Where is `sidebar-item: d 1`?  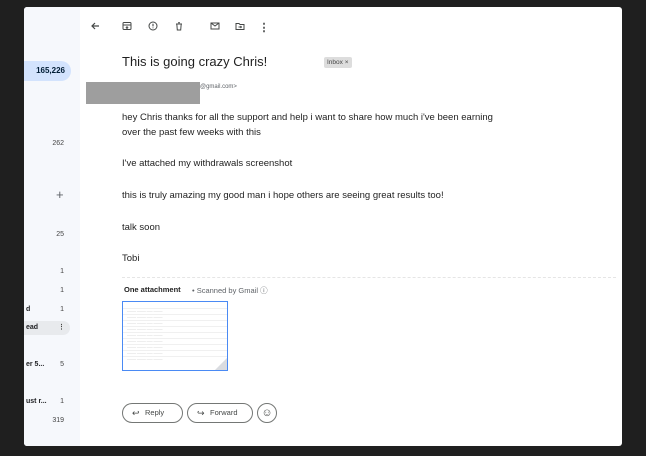
sidebar-item: d 1 is located at coordinates (46, 310).